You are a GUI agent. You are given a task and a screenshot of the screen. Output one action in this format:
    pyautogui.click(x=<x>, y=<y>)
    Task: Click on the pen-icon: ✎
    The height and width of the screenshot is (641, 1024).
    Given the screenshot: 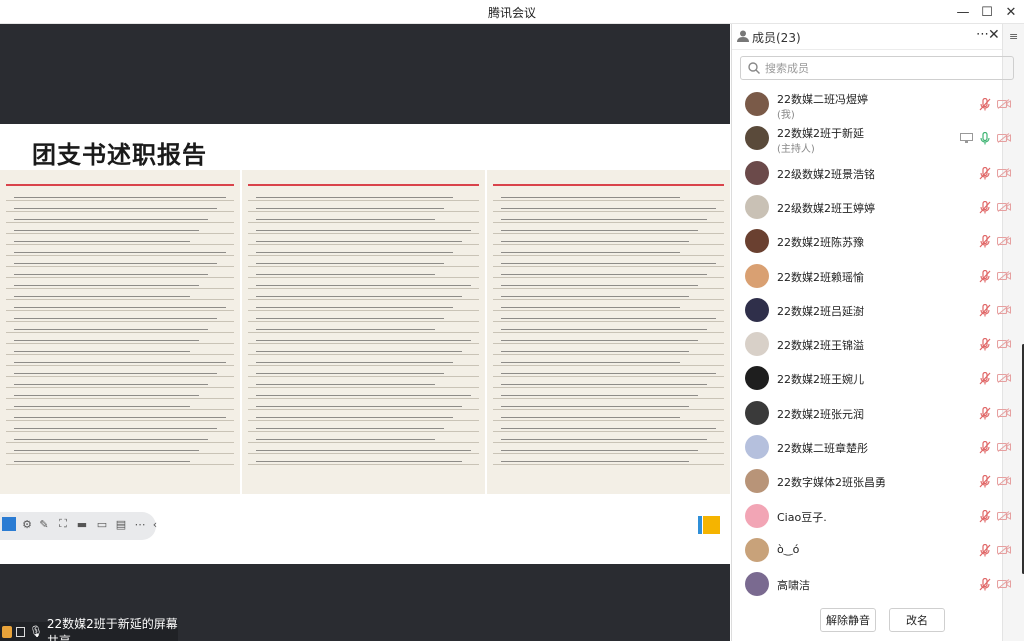 What is the action you would take?
    pyautogui.click(x=44, y=524)
    